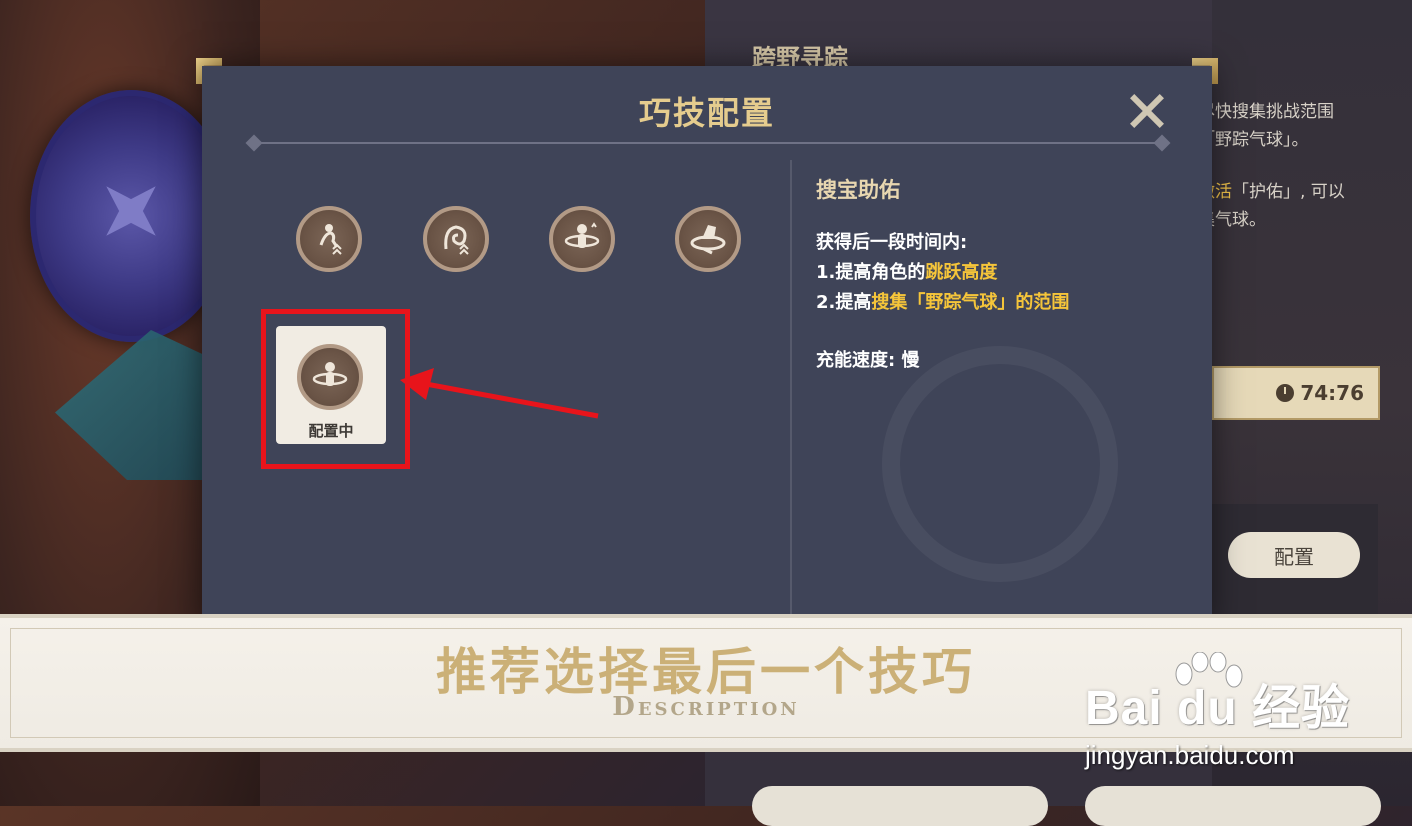  I want to click on effect-2-prefix: 2.提高, so click(844, 302).